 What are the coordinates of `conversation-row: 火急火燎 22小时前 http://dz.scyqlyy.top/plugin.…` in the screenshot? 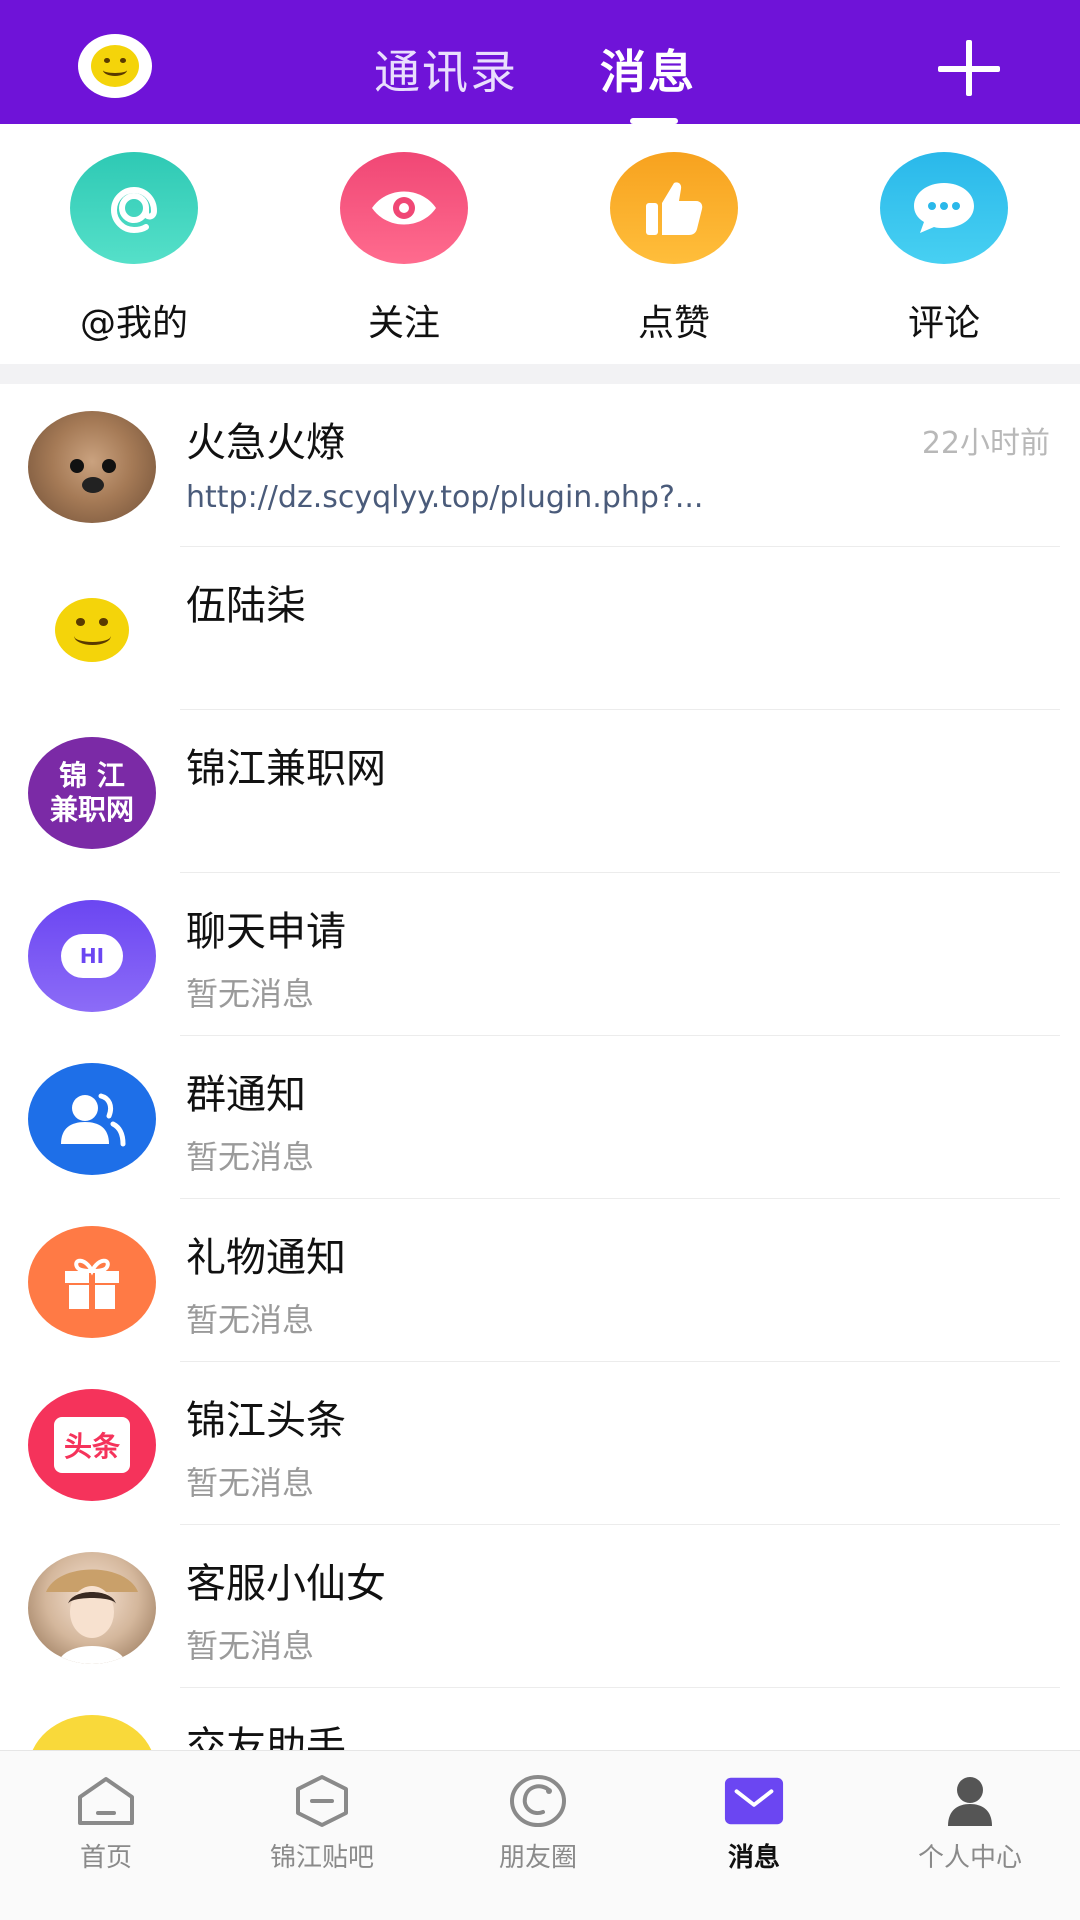 It's located at (540, 465).